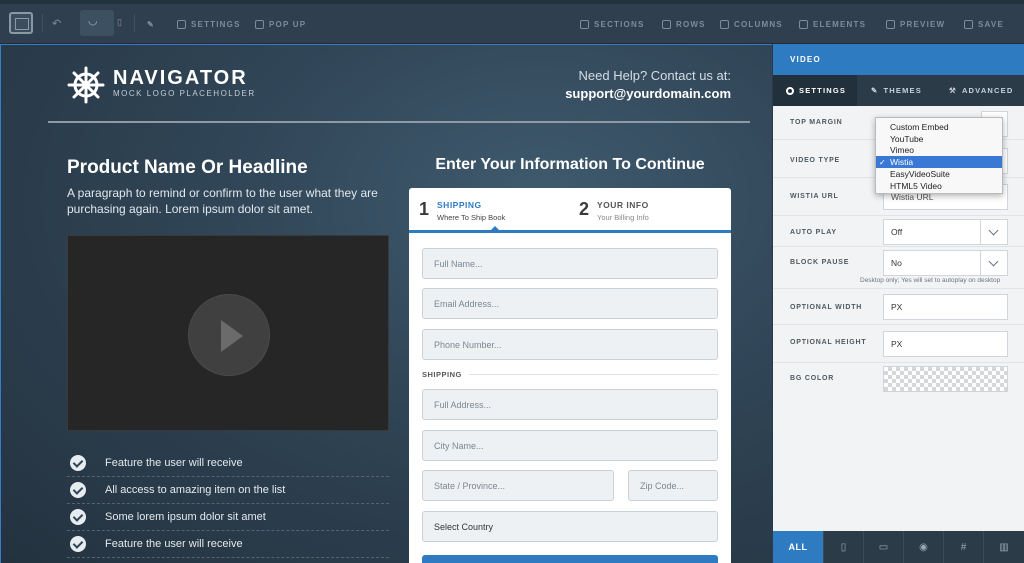 This screenshot has width=1024, height=563. What do you see at coordinates (86, 85) in the screenshot?
I see `ship-wheel-icon` at bounding box center [86, 85].